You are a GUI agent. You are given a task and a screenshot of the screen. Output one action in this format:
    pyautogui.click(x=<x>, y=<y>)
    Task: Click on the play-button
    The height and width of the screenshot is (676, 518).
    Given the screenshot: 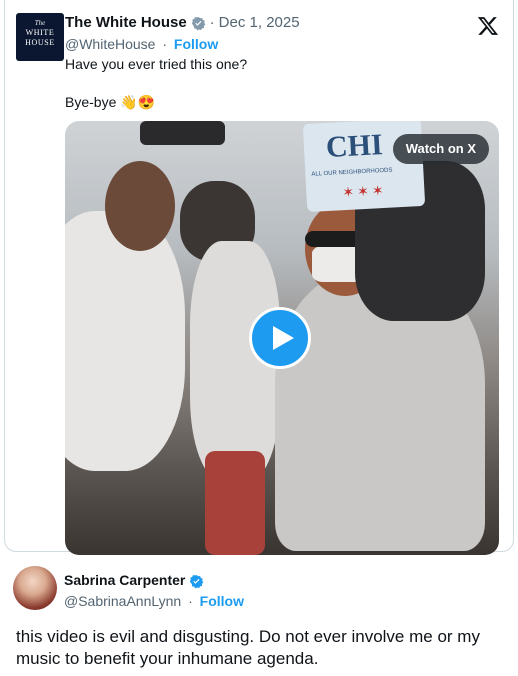 What is the action you would take?
    pyautogui.click(x=280, y=338)
    